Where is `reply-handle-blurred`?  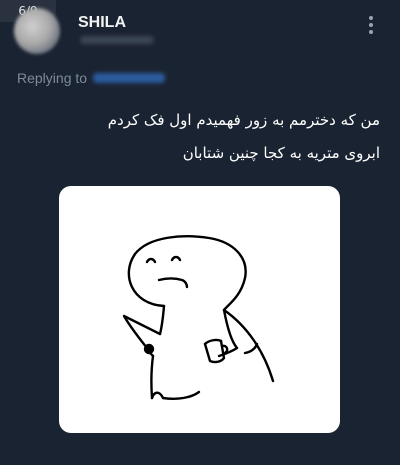
reply-handle-blurred is located at coordinates (129, 78).